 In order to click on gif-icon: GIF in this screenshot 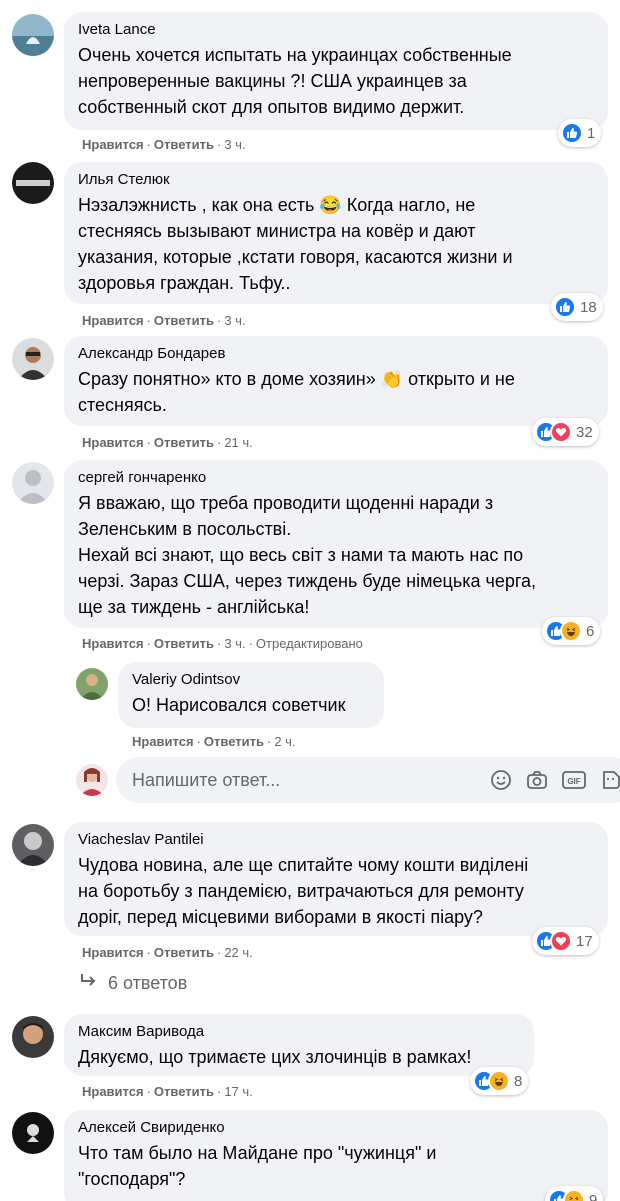, I will do `click(574, 780)`.